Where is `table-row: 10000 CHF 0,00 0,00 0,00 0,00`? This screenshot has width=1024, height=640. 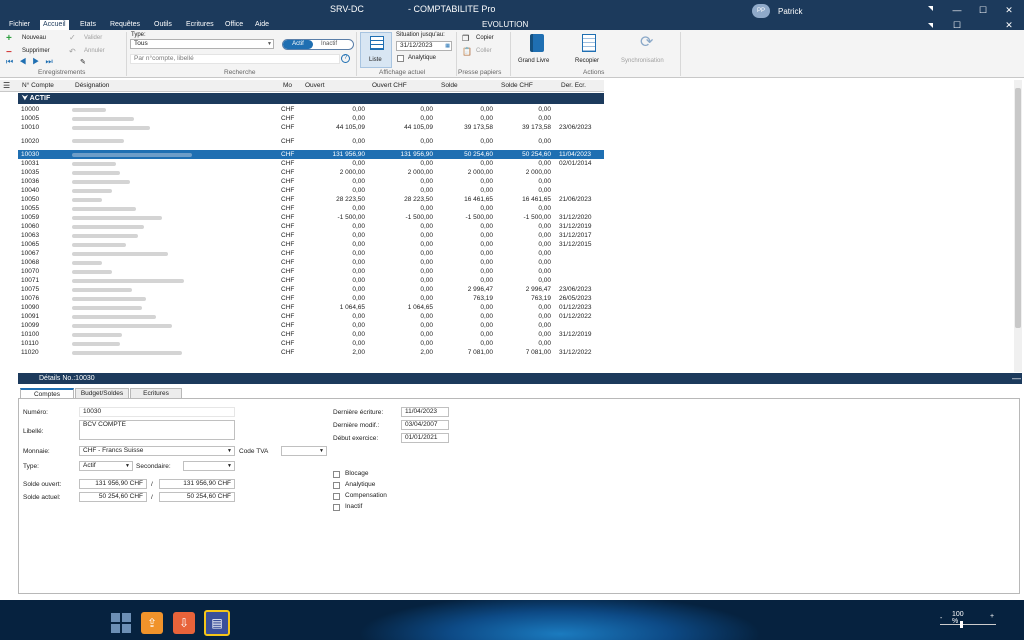 table-row: 10000 CHF 0,00 0,00 0,00 0,00 is located at coordinates (311, 109).